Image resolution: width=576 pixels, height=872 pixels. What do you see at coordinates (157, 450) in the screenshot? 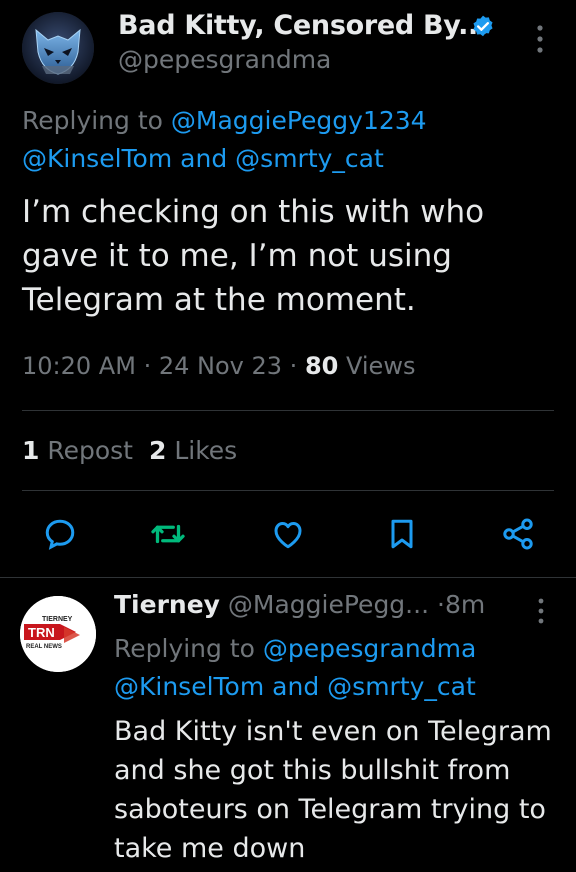
I see `likes-count: 2` at bounding box center [157, 450].